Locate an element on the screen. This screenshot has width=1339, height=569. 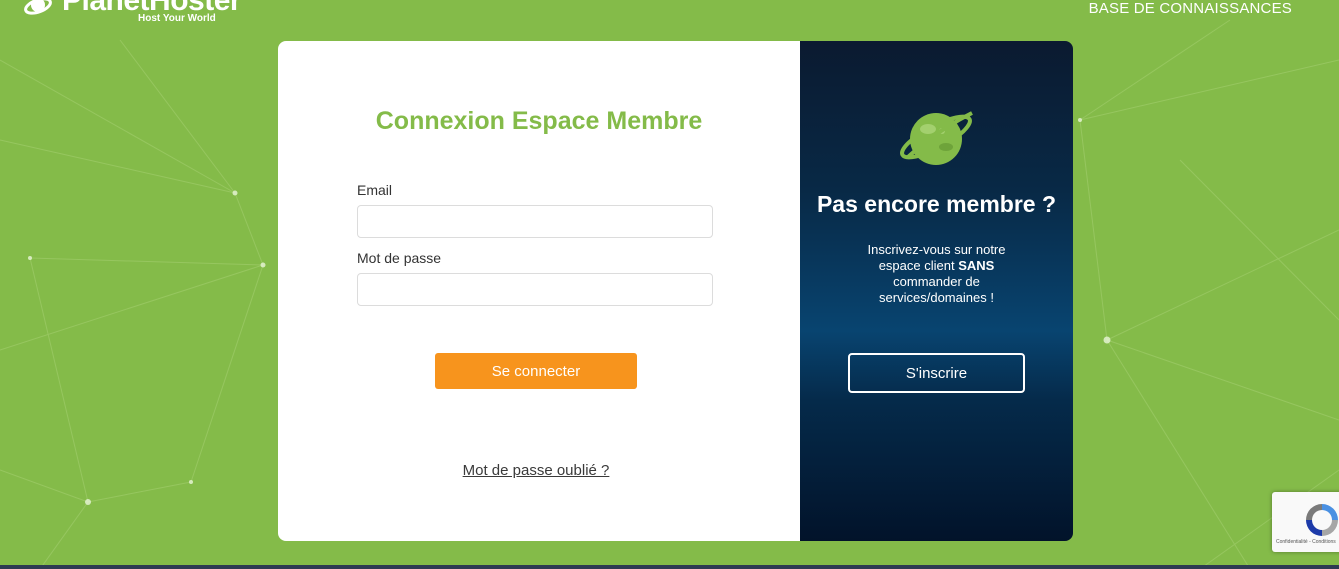
signup-button: S'inscrire is located at coordinates (936, 373).